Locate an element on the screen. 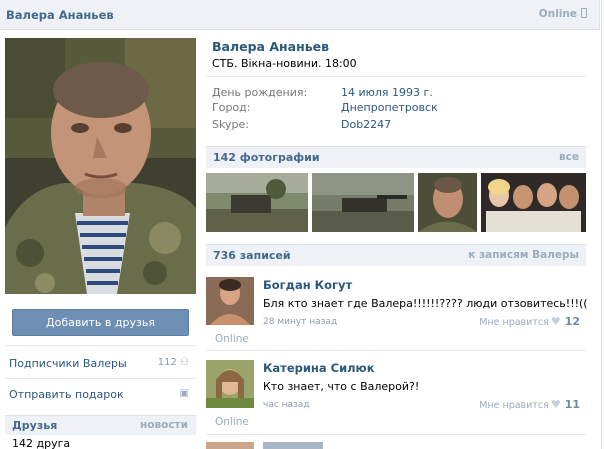 The height and width of the screenshot is (449, 604). friends-title: Друзья is located at coordinates (34, 425).